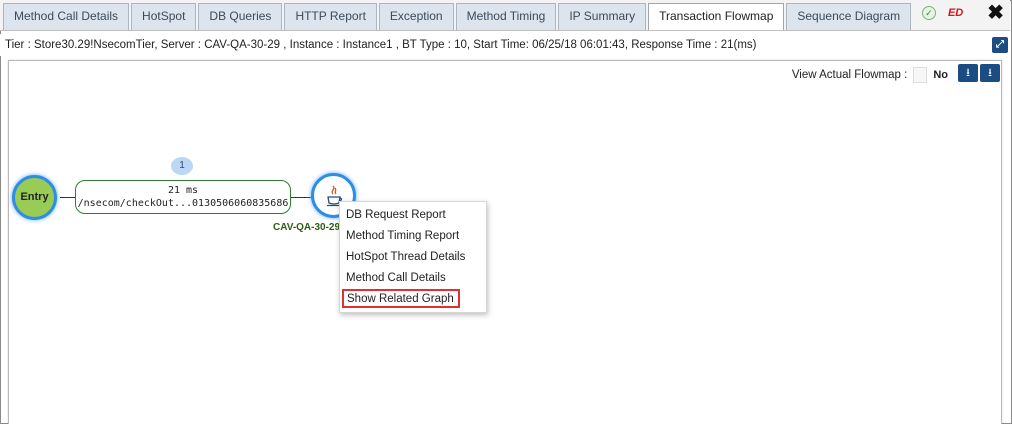 The width and height of the screenshot is (1012, 424). Describe the element at coordinates (301, 197) in the screenshot. I see `edge-call-to-server` at that location.